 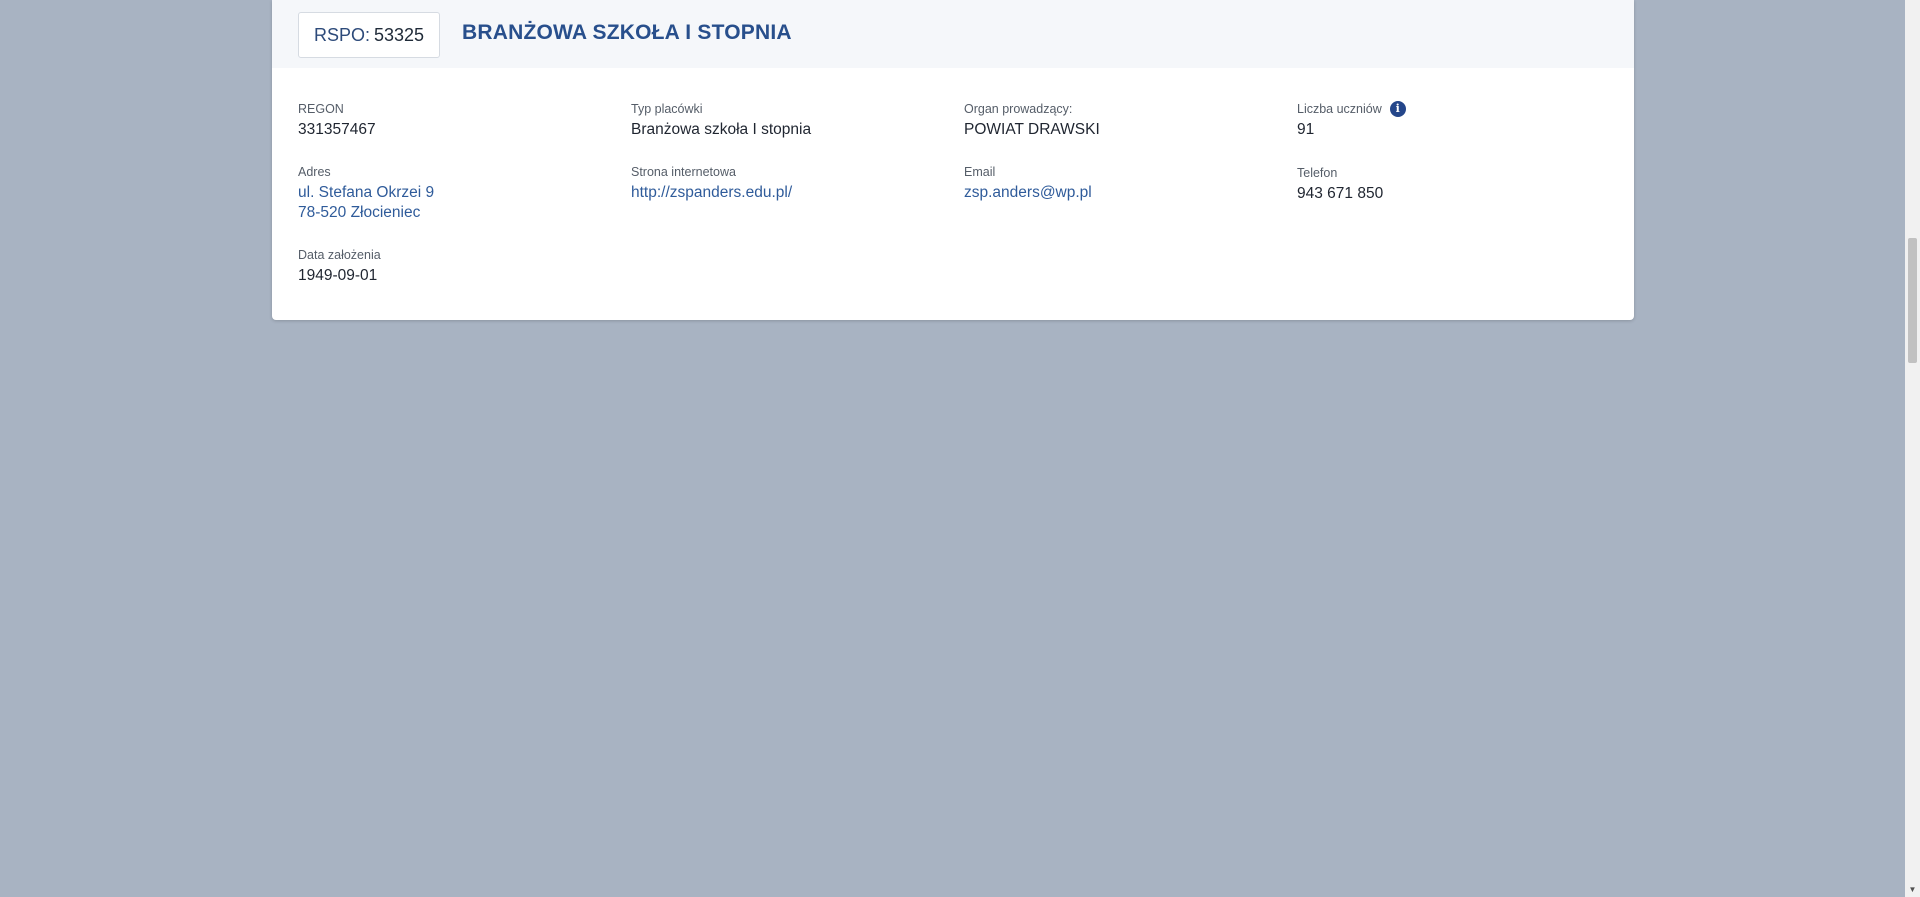 I want to click on liczba-value: 91, so click(x=1306, y=129).